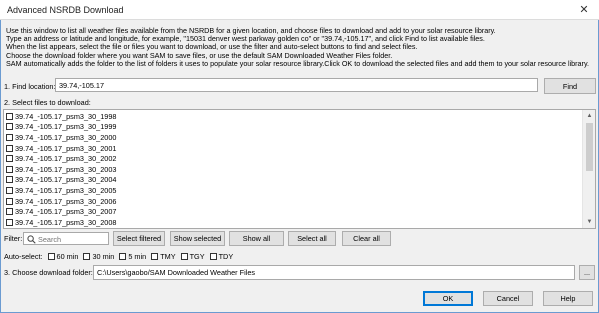  What do you see at coordinates (66, 169) in the screenshot?
I see `file-name: 39.74_-105.17_psm3_30_2003` at bounding box center [66, 169].